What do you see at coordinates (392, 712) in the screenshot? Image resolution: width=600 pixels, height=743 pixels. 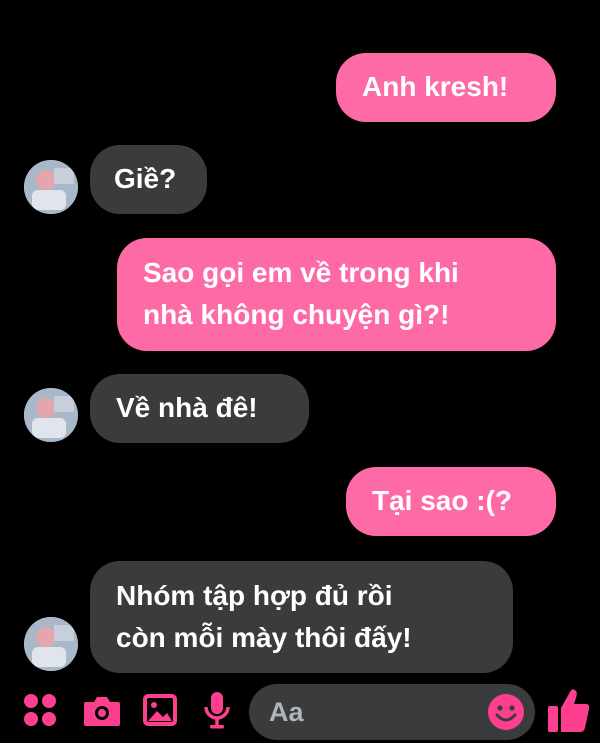 I see `message-input: Aa` at bounding box center [392, 712].